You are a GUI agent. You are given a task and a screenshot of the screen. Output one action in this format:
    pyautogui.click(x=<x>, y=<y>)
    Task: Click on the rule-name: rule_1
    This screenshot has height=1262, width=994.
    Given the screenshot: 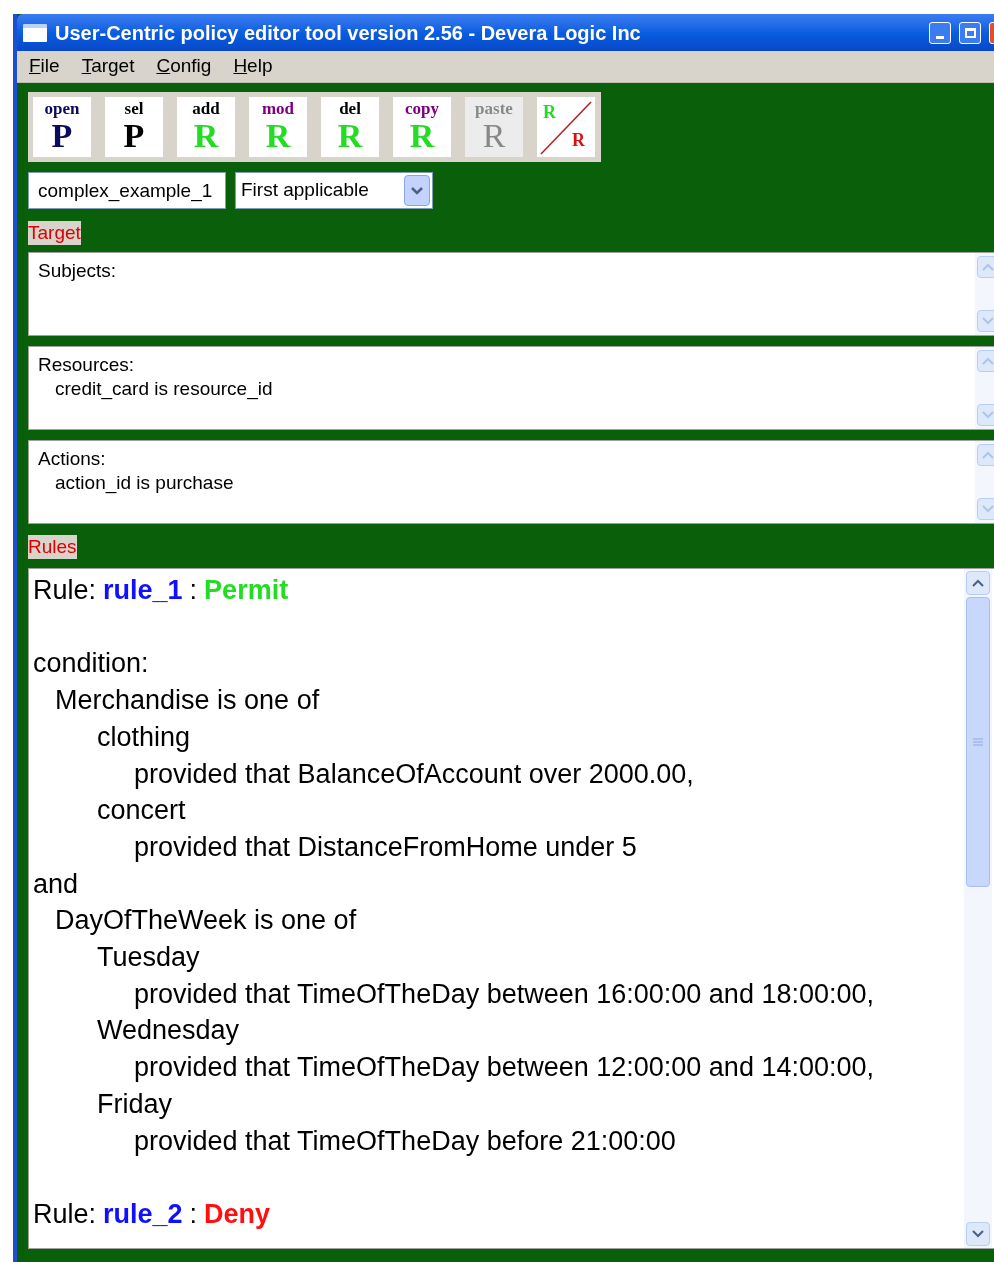 What is the action you would take?
    pyautogui.click(x=143, y=590)
    